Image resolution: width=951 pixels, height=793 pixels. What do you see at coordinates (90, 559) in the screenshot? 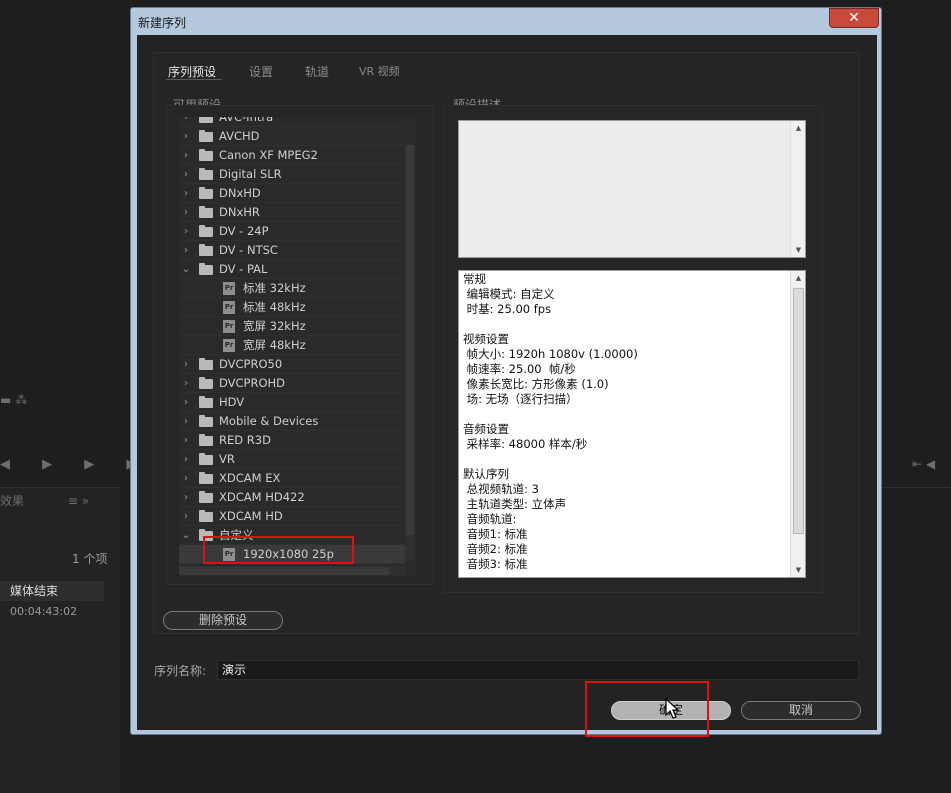
I see `item-count: 1 个项` at bounding box center [90, 559].